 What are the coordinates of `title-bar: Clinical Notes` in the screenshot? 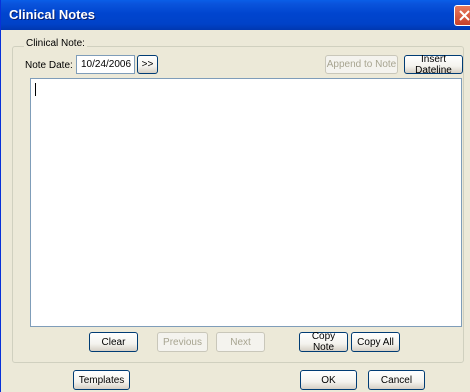 It's located at (235, 15).